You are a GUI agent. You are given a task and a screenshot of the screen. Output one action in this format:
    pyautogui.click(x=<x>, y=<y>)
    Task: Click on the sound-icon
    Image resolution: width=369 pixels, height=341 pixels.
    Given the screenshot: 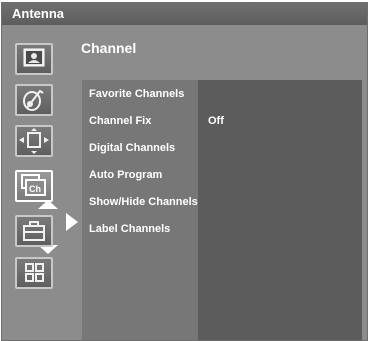 What is the action you would take?
    pyautogui.click(x=33, y=100)
    